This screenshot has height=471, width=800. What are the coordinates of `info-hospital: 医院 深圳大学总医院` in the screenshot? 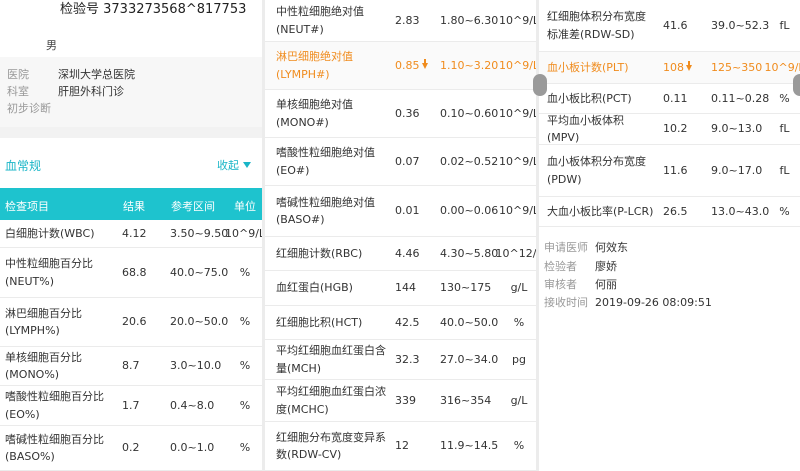 It's located at (71, 74).